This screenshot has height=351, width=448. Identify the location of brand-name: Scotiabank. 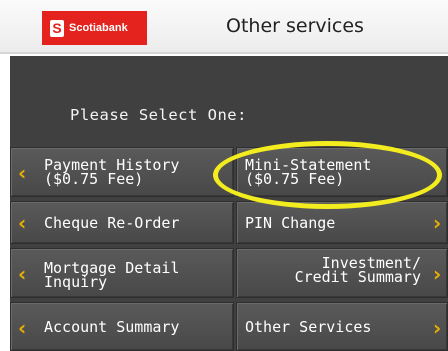
(98, 28).